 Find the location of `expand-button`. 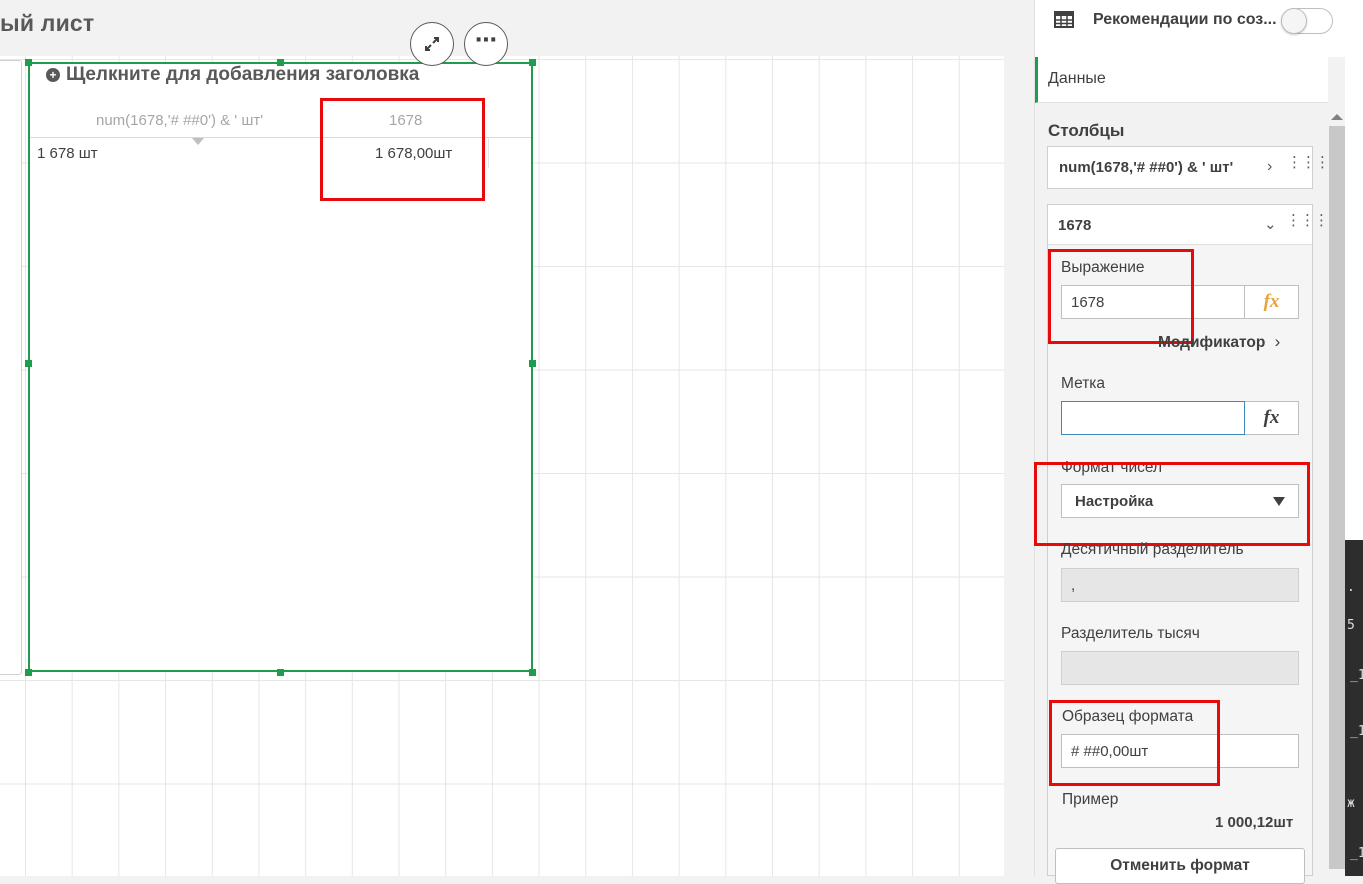

expand-button is located at coordinates (432, 44).